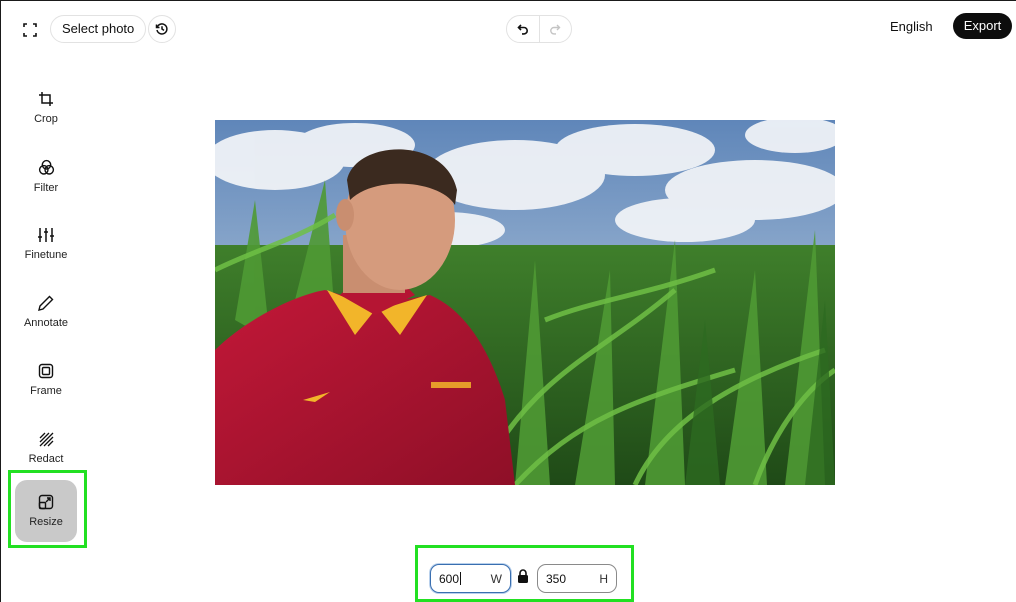  I want to click on tool-finetune-label: Finetune, so click(46, 255).